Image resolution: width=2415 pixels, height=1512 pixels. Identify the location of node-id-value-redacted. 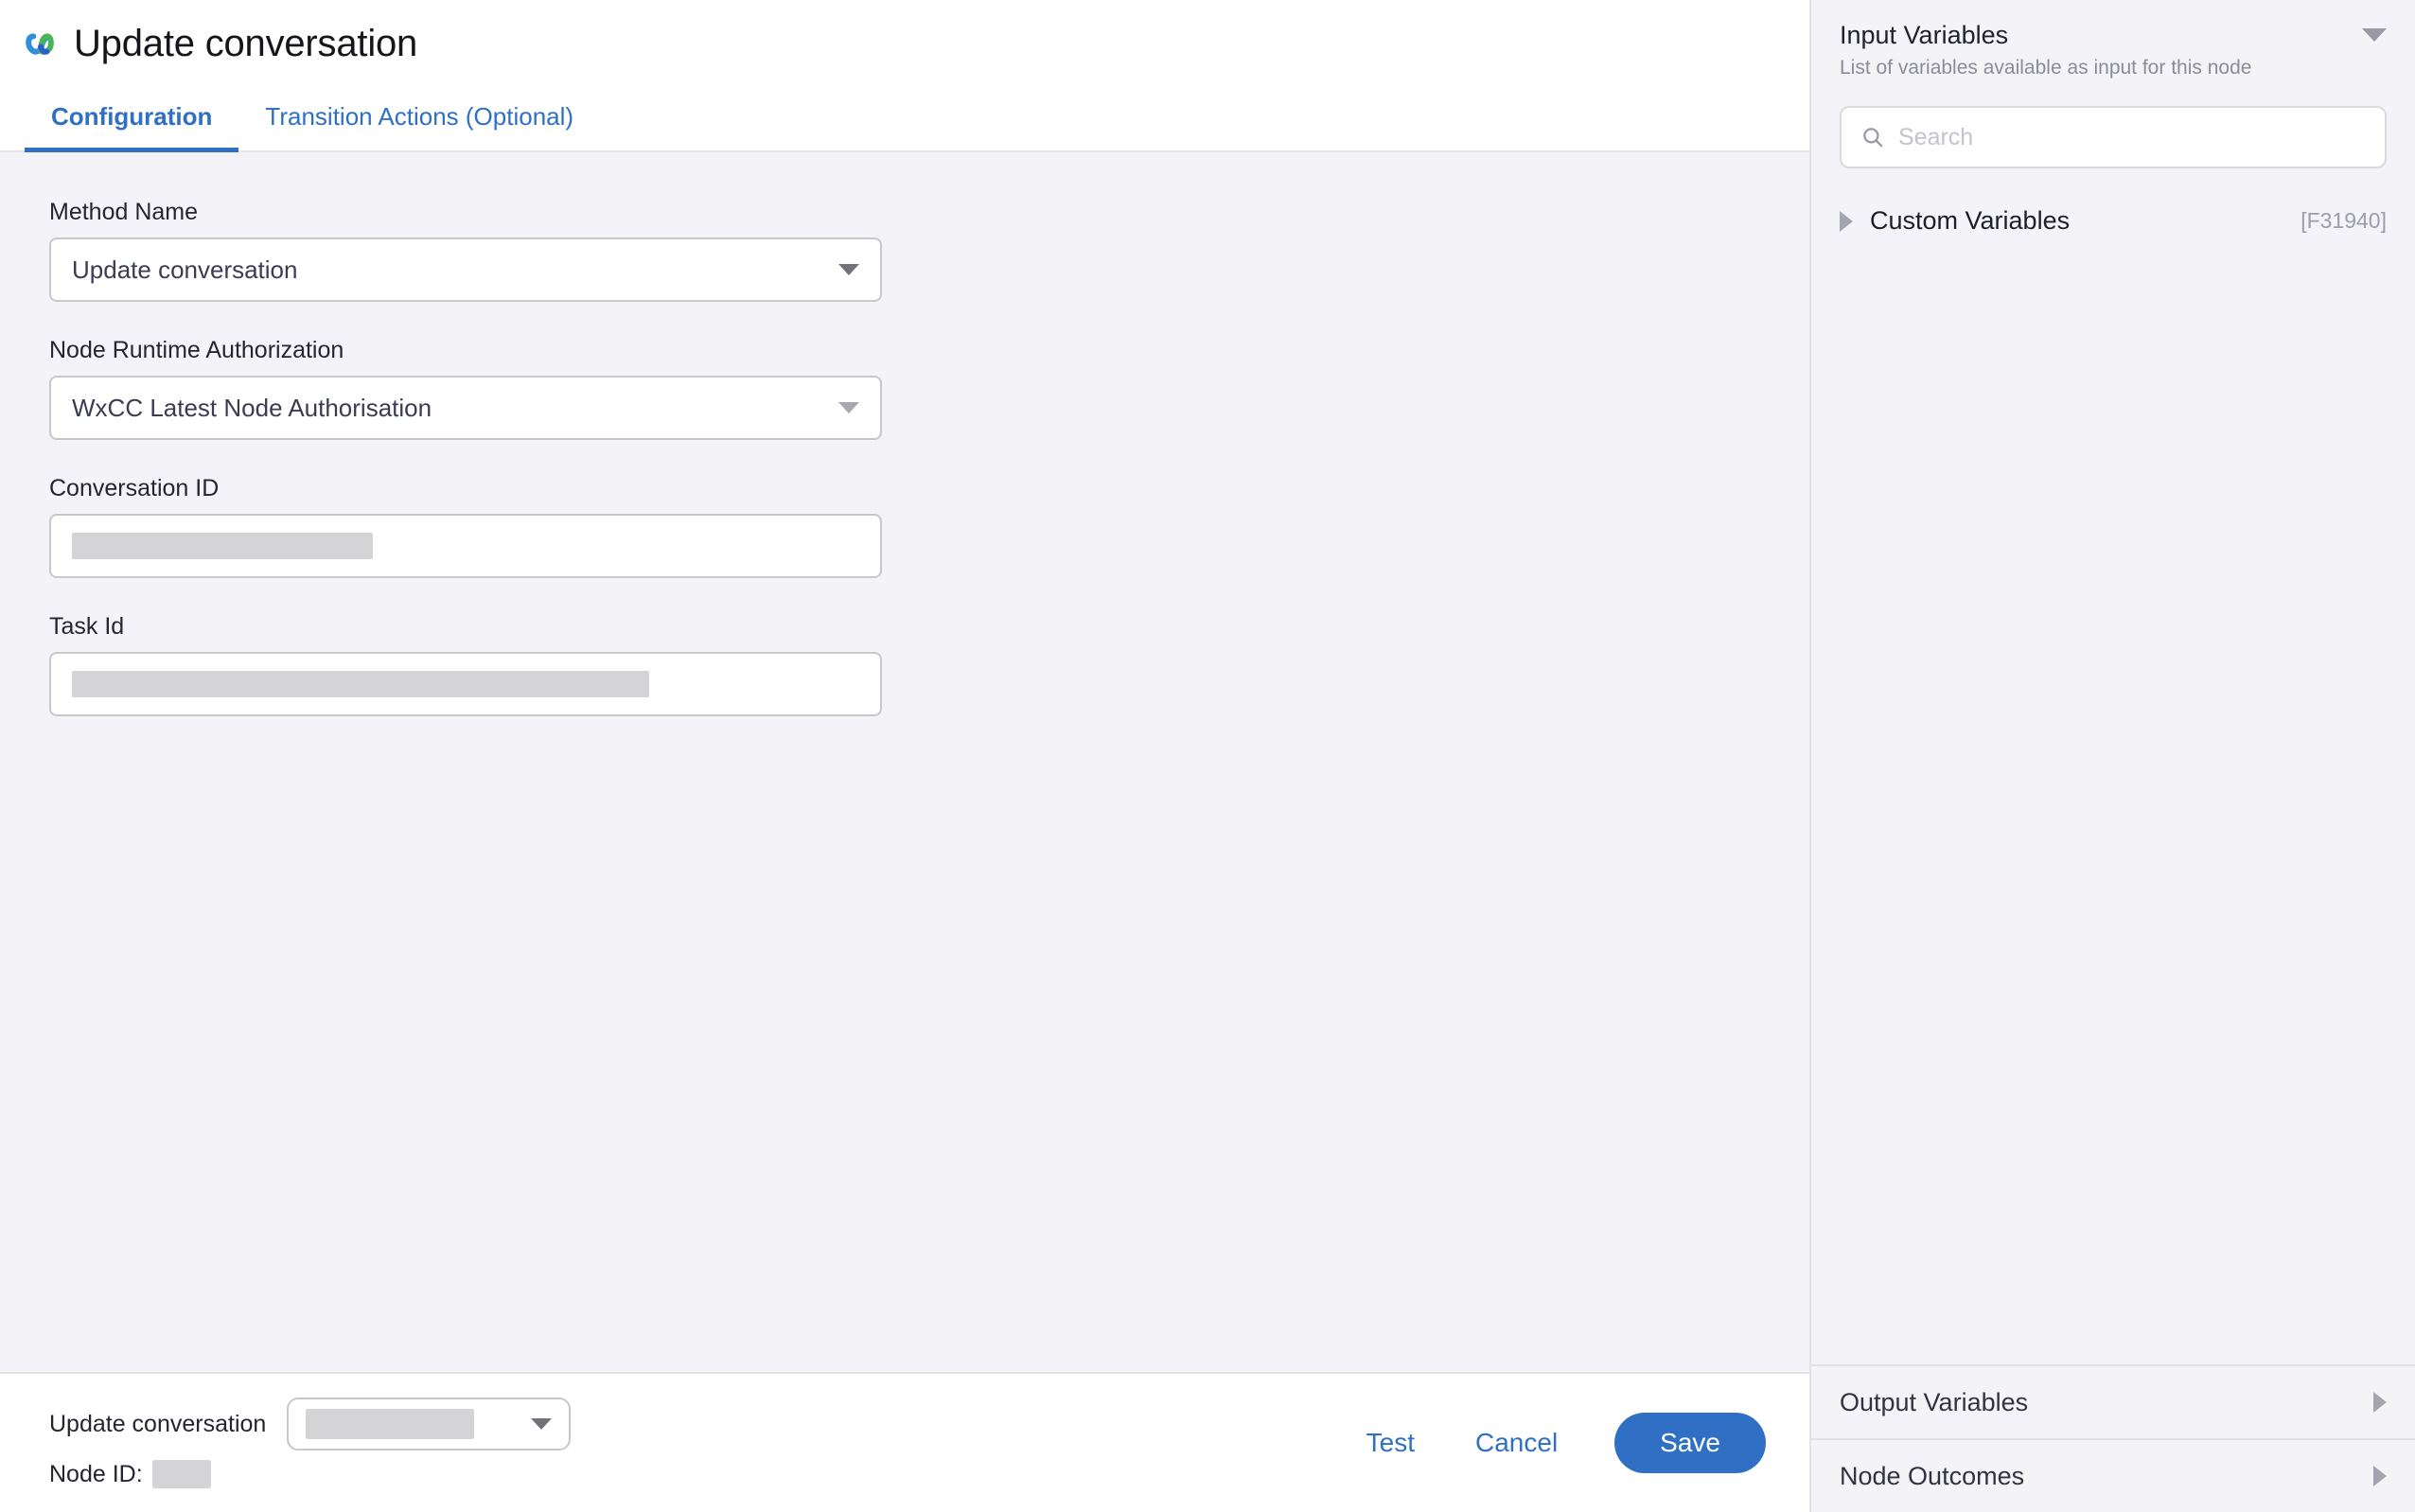
(181, 1474).